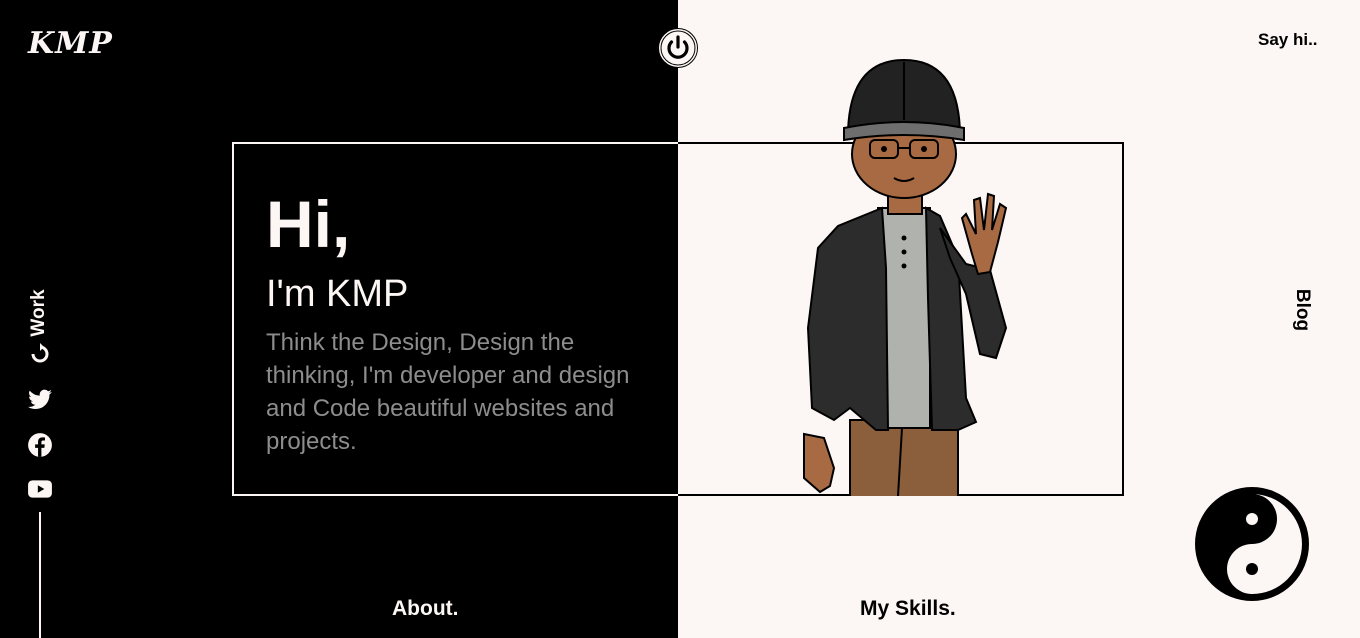  Describe the element at coordinates (425, 609) in the screenshot. I see `about-link: About.` at that location.